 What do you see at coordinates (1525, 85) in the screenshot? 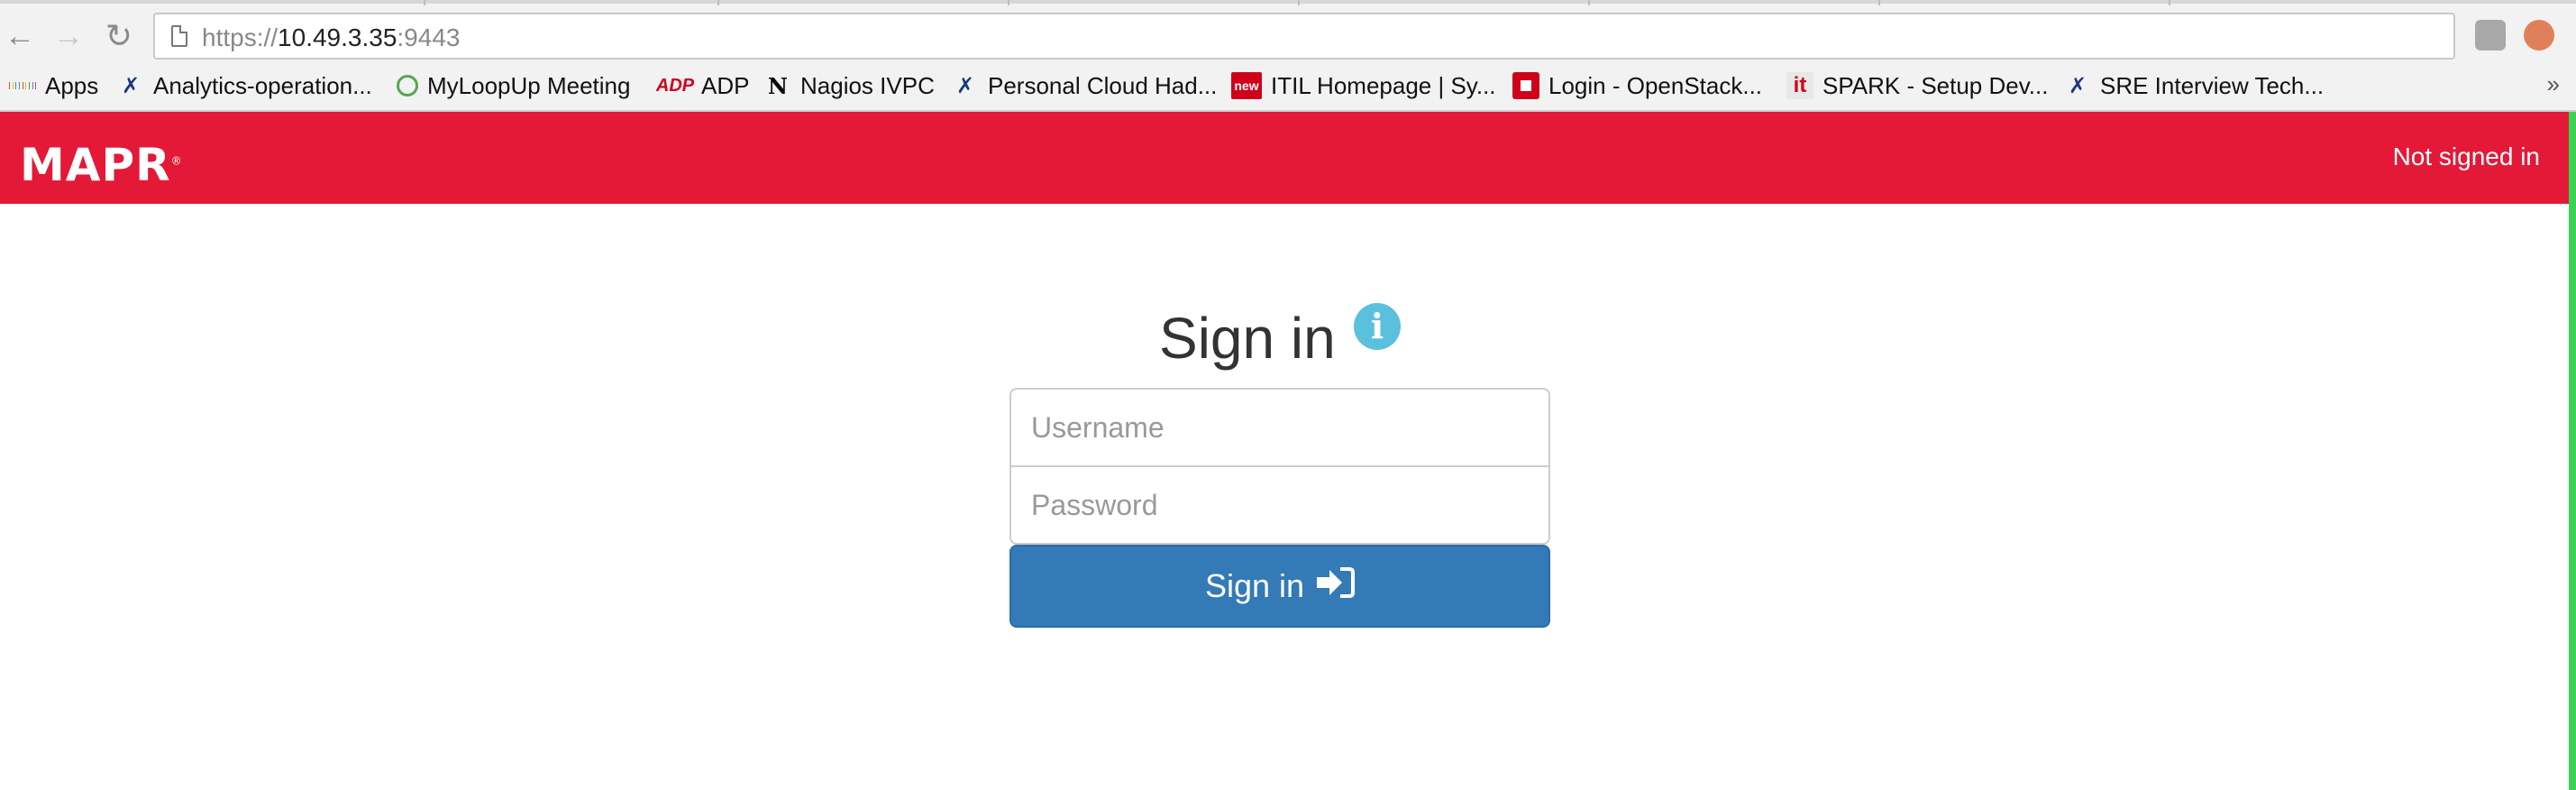
I see `openstack-icon` at bounding box center [1525, 85].